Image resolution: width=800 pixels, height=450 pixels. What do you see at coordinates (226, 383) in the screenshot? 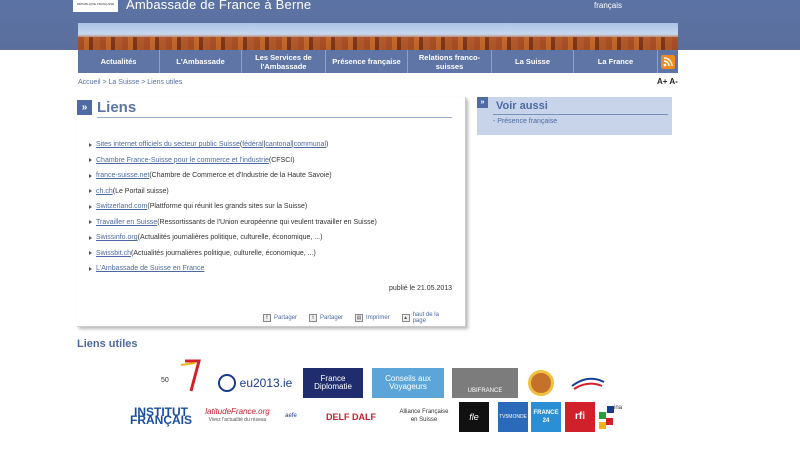
I see `eu-ring-icon` at bounding box center [226, 383].